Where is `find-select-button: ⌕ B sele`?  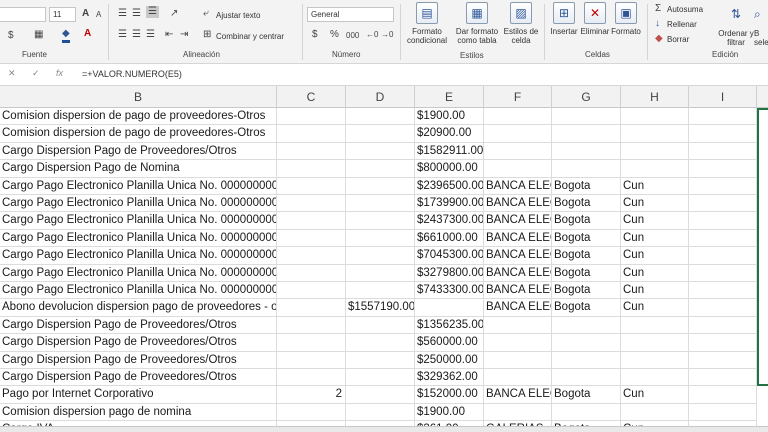
find-select-button: ⌕ B sele is located at coordinates (761, 25).